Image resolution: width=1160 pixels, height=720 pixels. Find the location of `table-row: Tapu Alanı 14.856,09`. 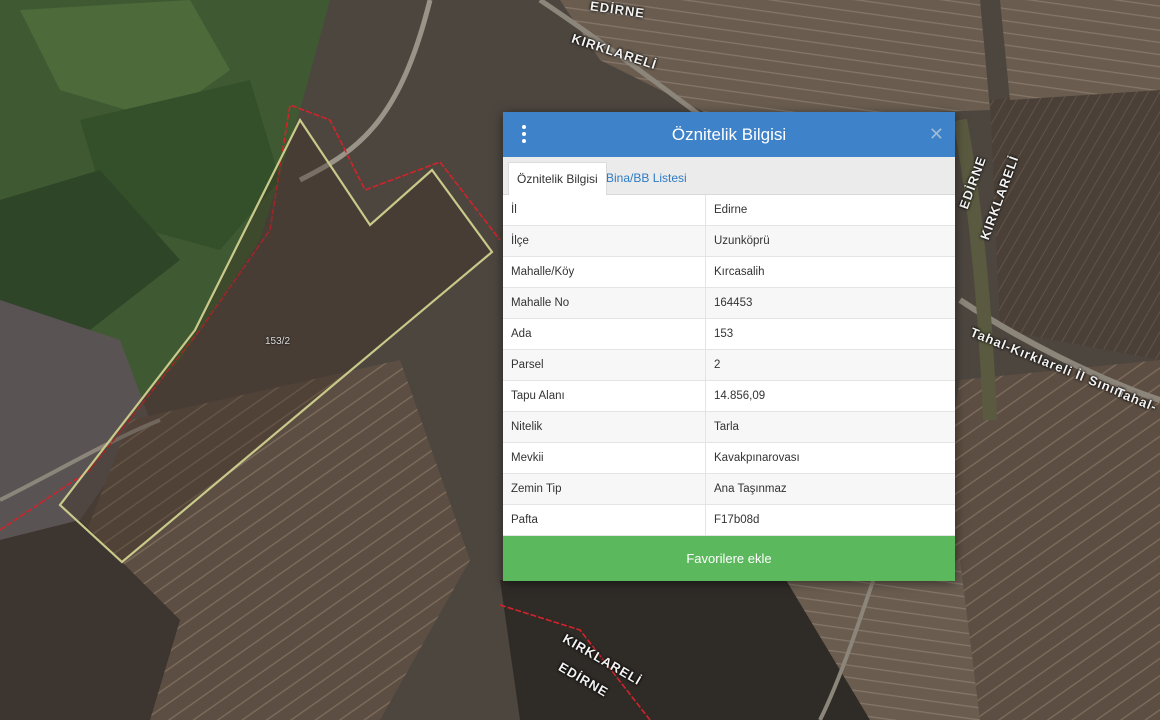

table-row: Tapu Alanı 14.856,09 is located at coordinates (729, 396).